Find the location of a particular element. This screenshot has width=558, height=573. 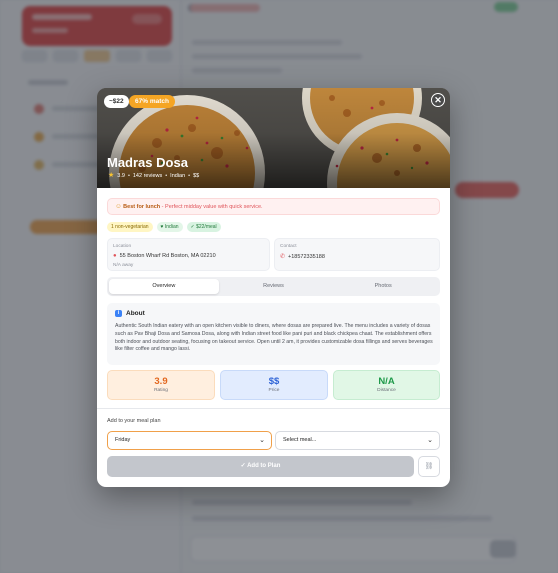

tab-overview: Overview is located at coordinates (164, 286).